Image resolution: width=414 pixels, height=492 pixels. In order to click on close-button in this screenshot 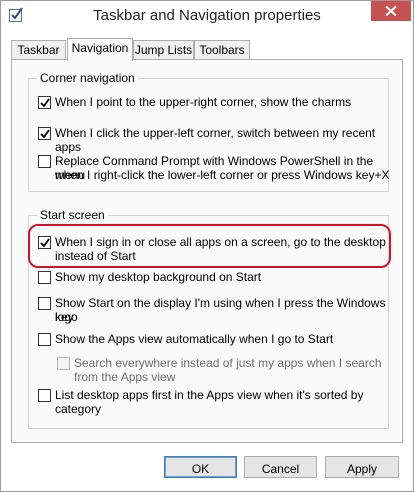, I will do `click(391, 11)`.